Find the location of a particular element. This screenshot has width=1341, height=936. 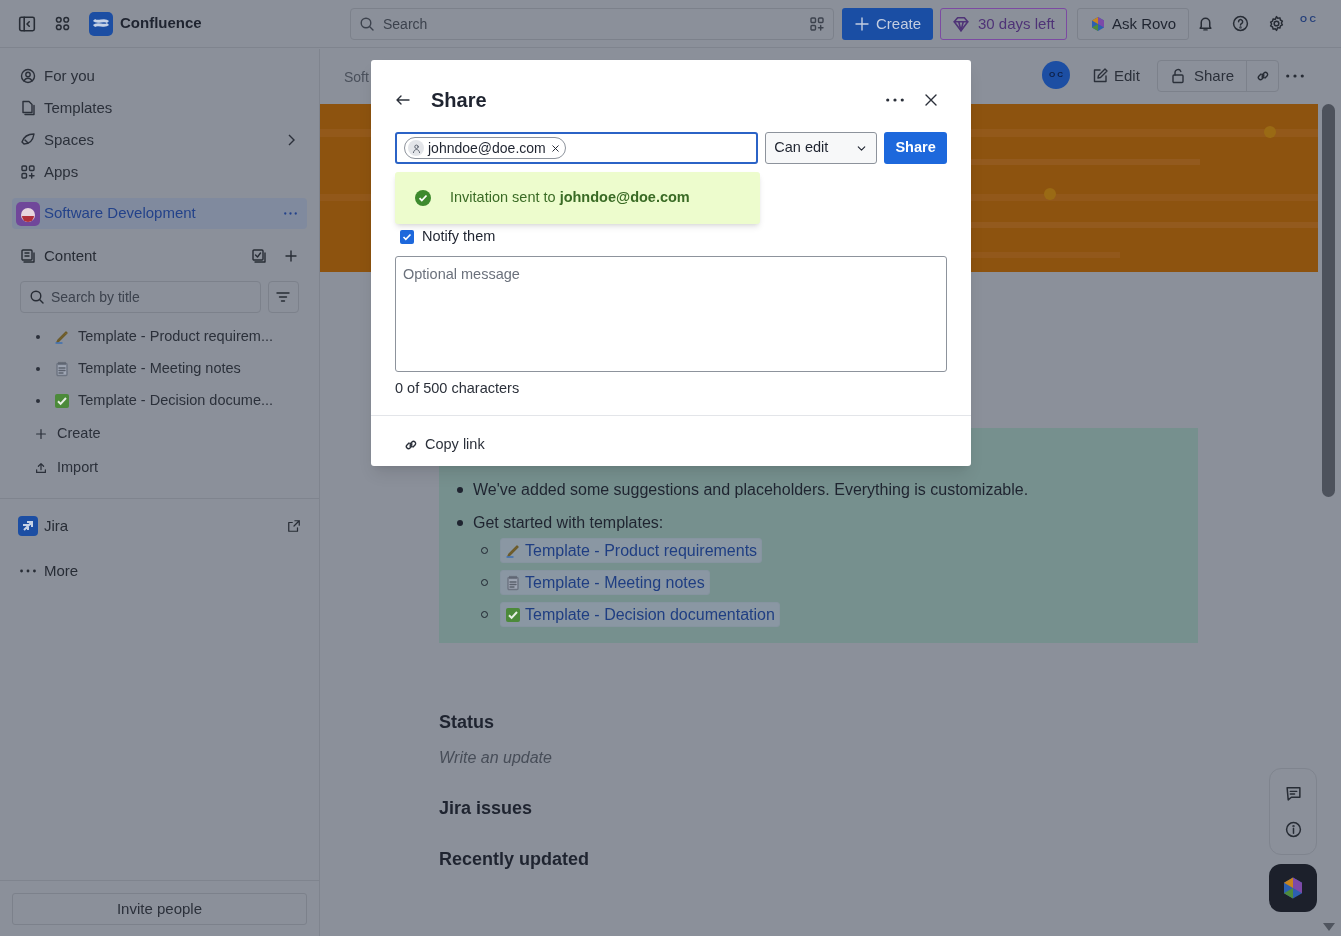

ask-rovo-button: Ask Rovo is located at coordinates (1133, 24).